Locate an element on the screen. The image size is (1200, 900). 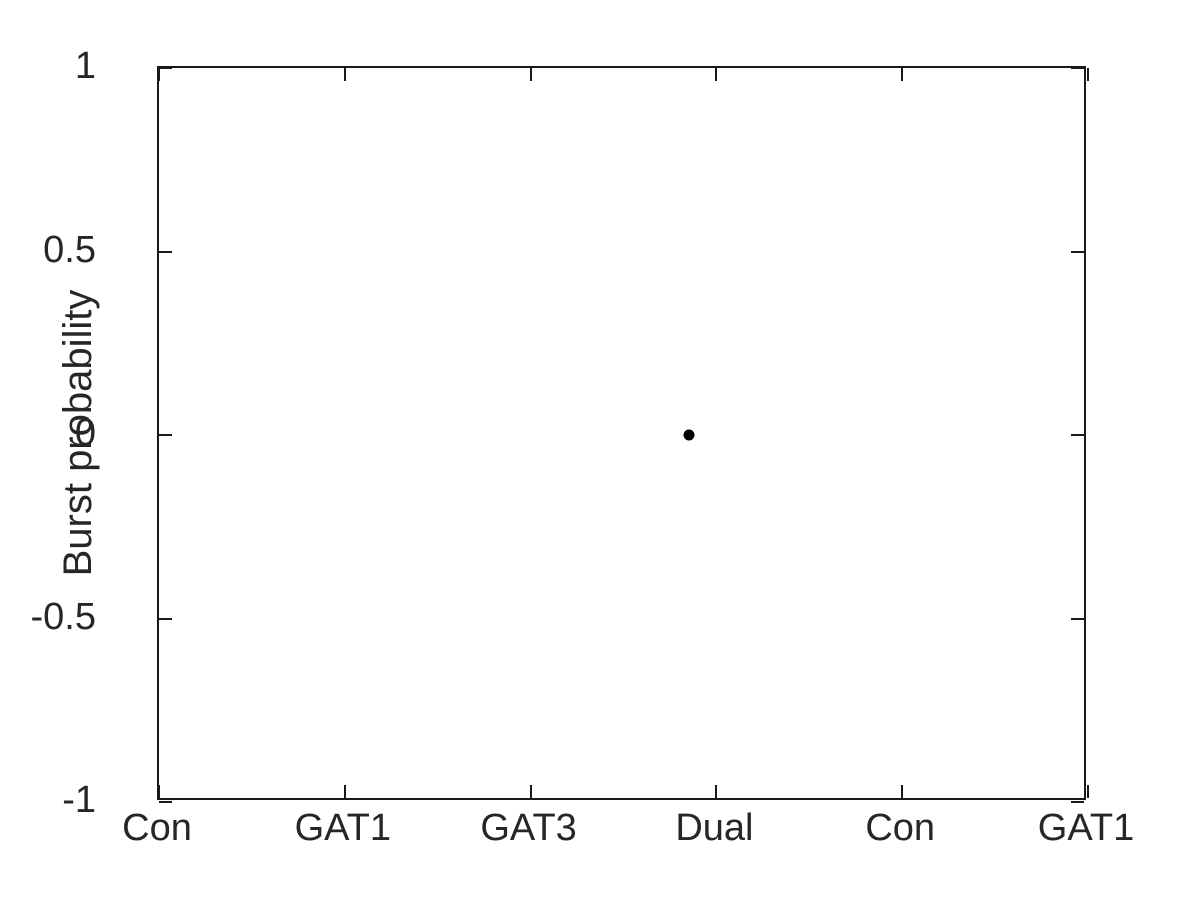
y-tick-label: -0.5 is located at coordinates (63, 616).